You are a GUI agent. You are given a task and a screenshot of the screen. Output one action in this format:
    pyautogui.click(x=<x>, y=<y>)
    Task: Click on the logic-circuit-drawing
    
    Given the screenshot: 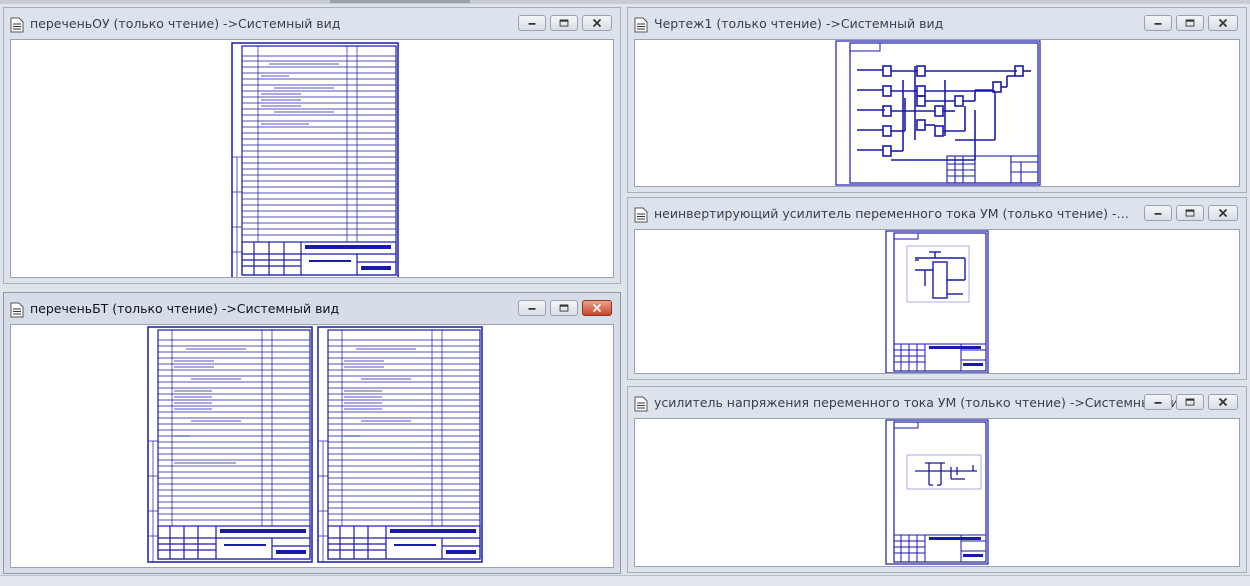 What is the action you would take?
    pyautogui.click(x=938, y=113)
    